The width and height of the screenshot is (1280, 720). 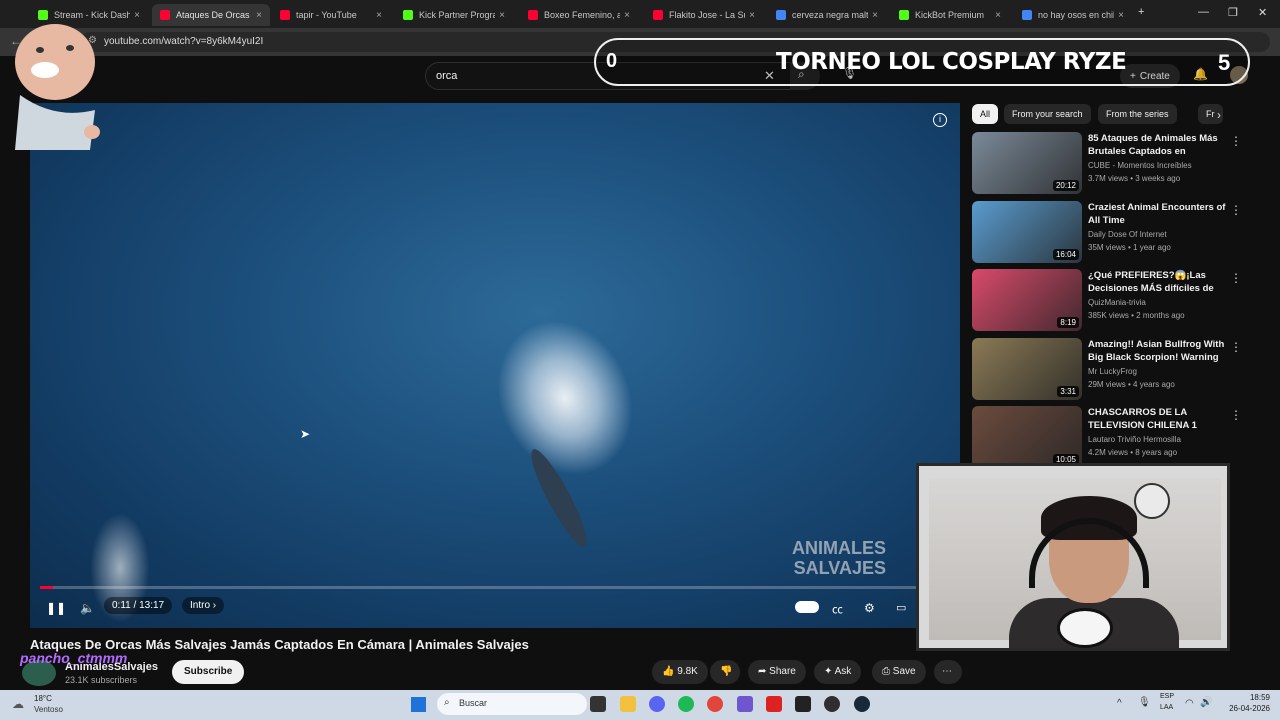 I want to click on minimize-icon: —, so click(x=1203, y=12).